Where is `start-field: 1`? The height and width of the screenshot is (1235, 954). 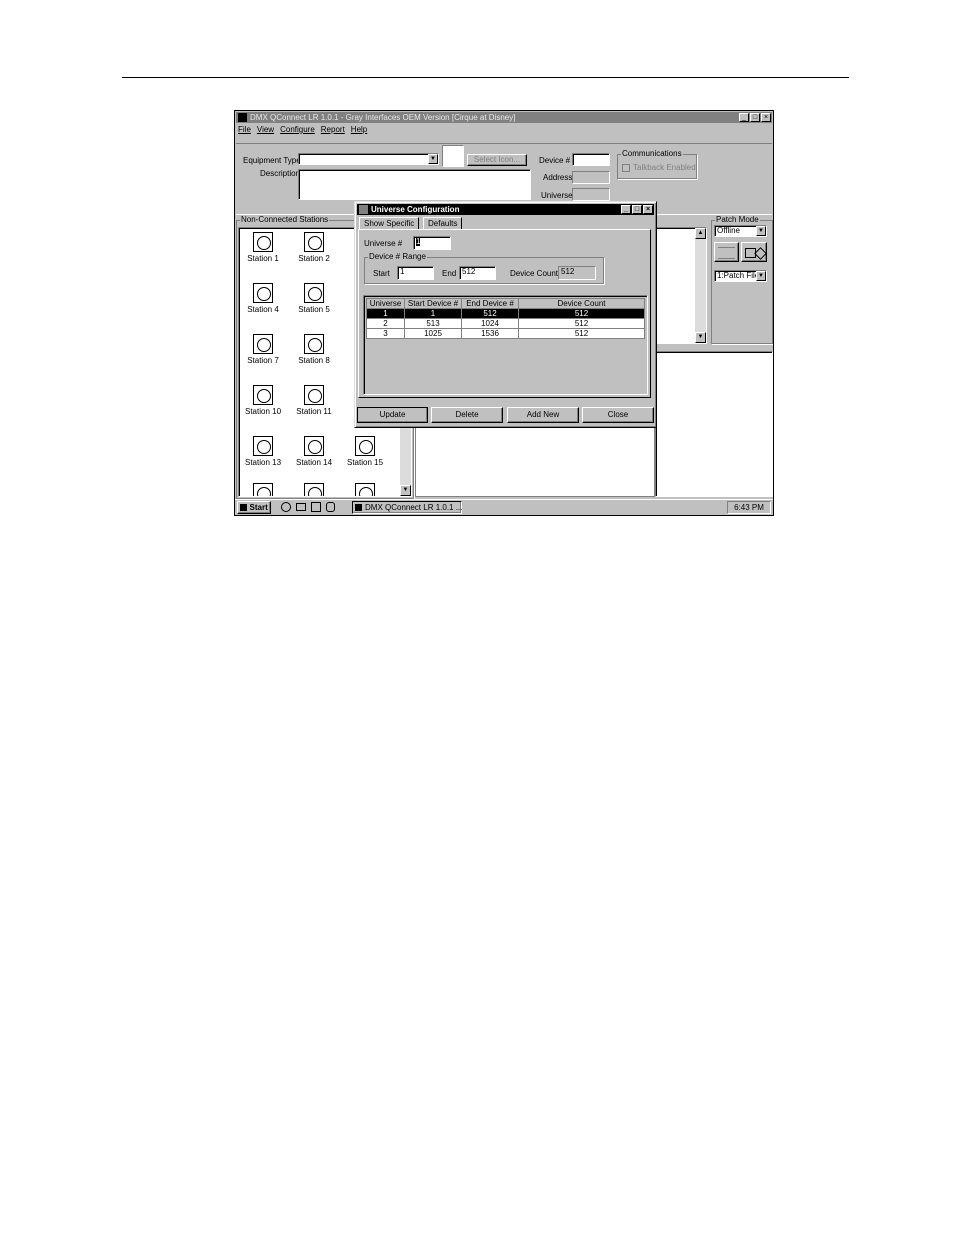
start-field: 1 is located at coordinates (415, 273).